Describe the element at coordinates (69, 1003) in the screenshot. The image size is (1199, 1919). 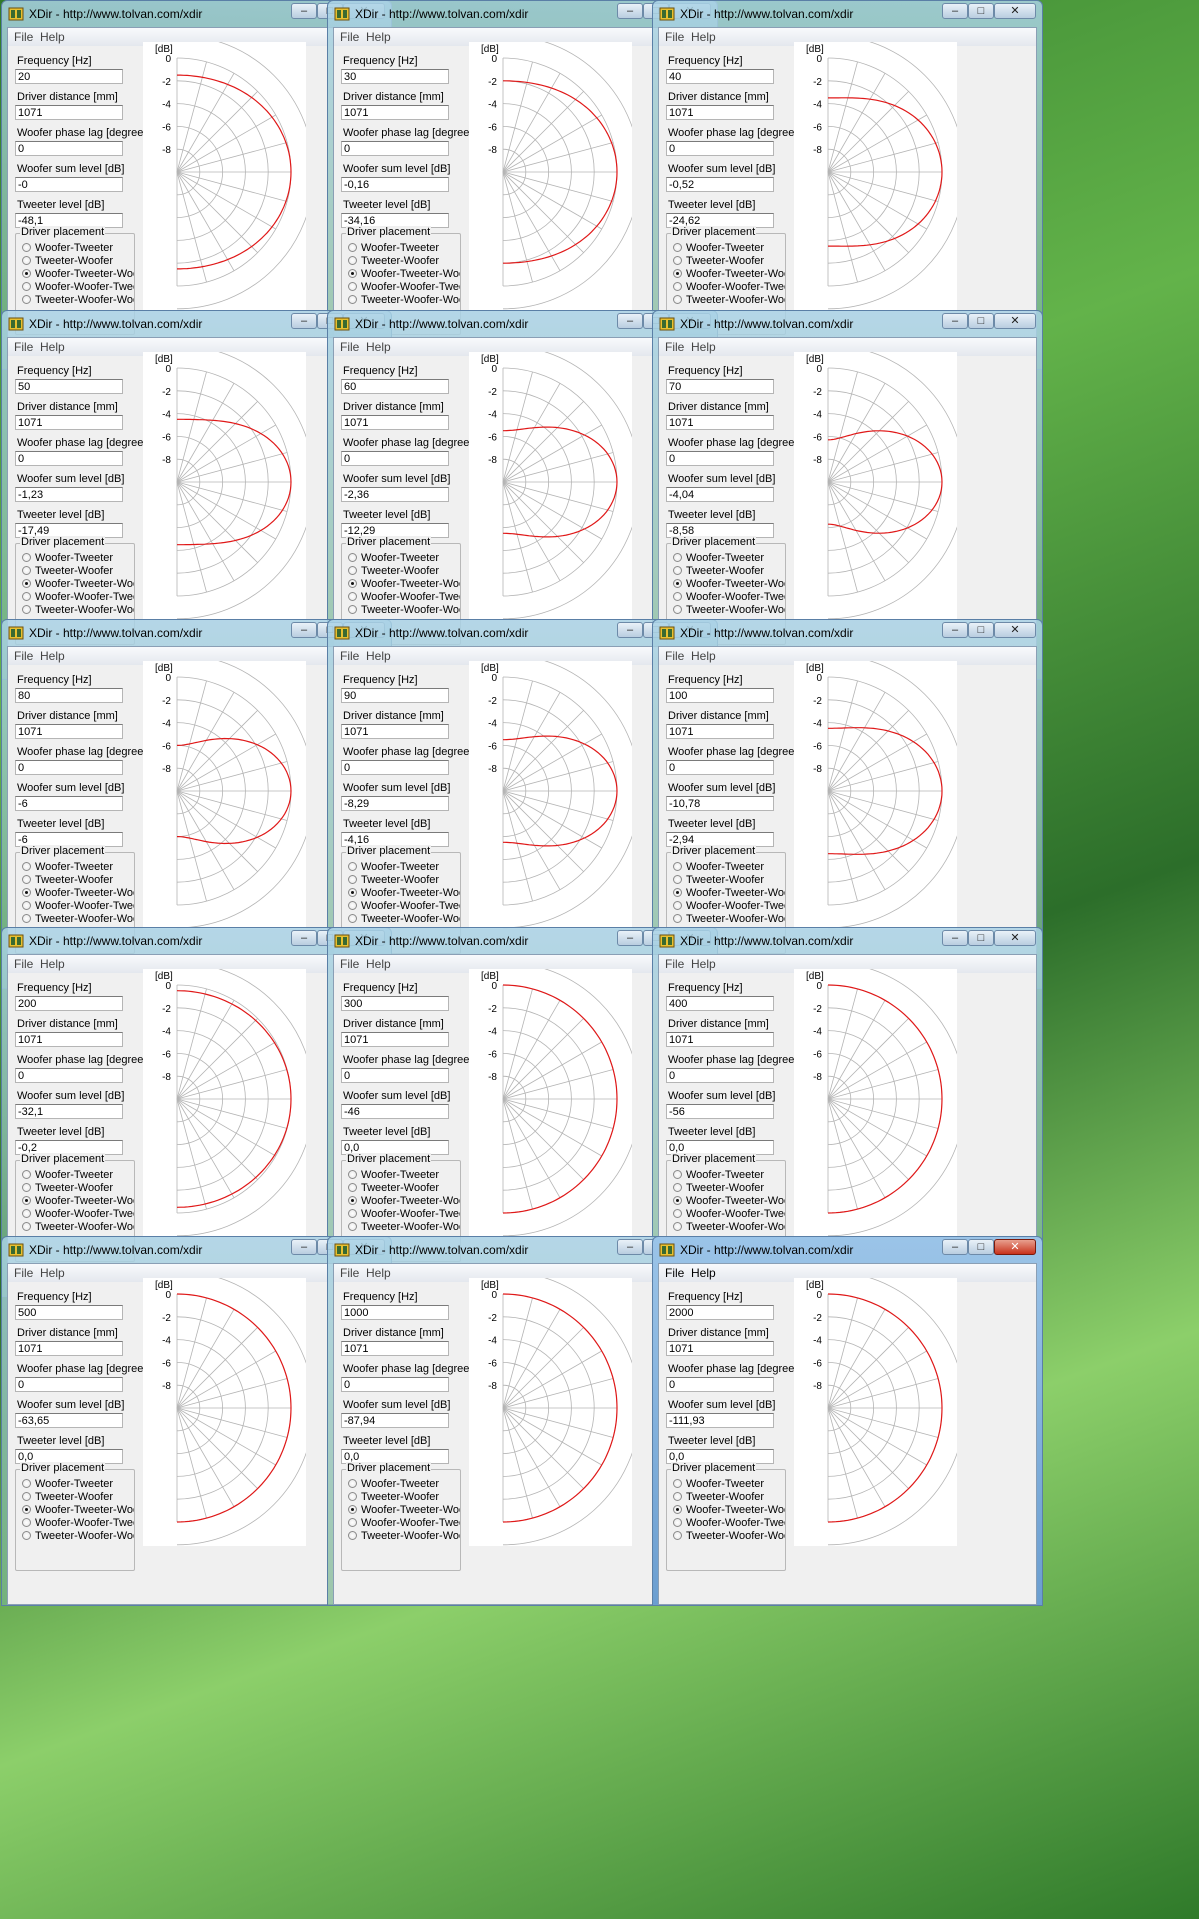
I see `frequency-input: 200` at that location.